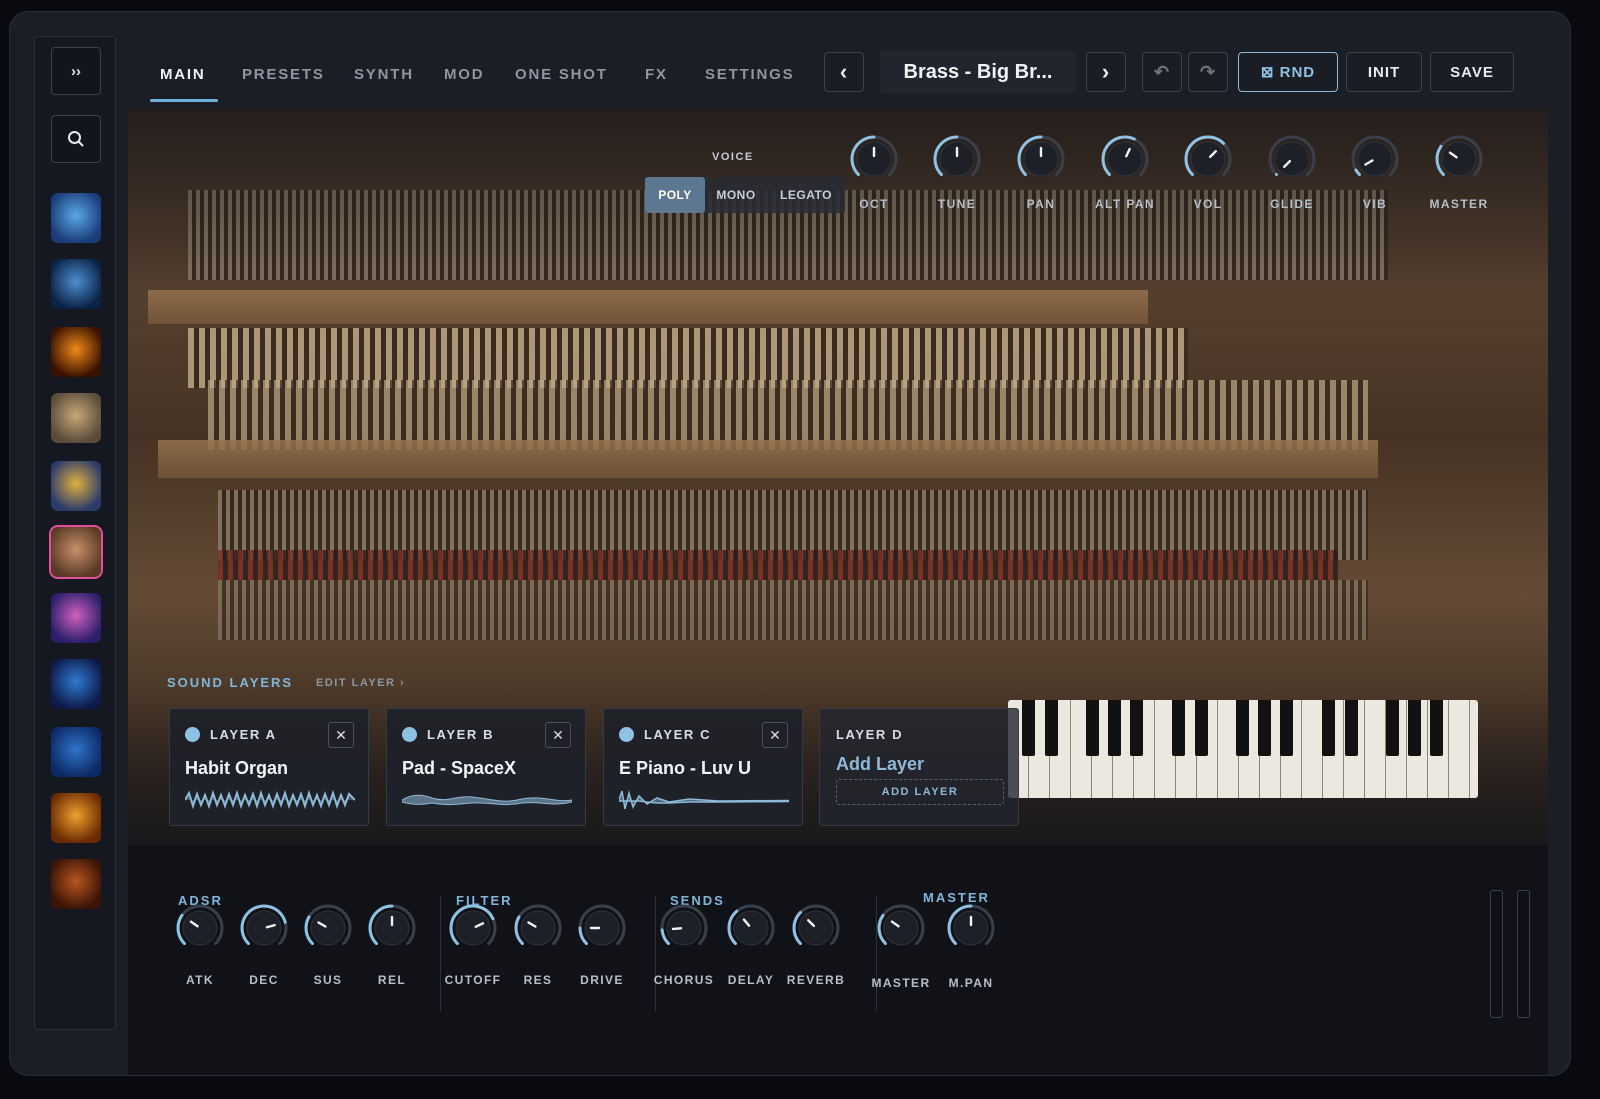  I want to click on atk-knob, so click(200, 928).